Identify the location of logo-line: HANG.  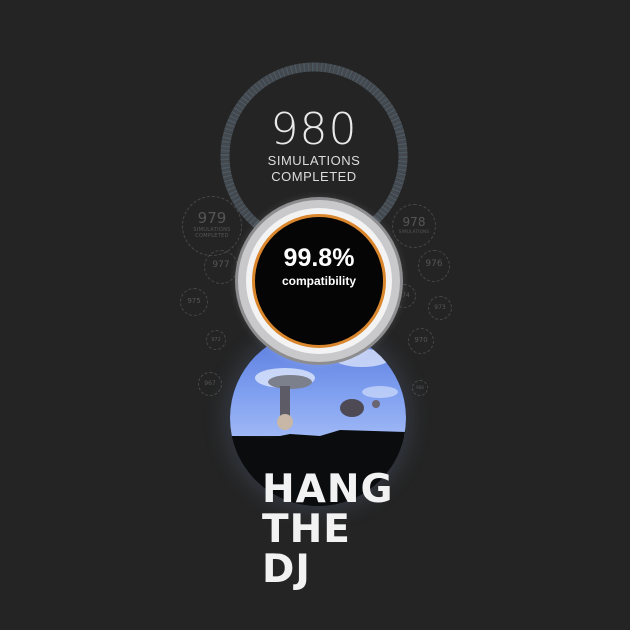
(328, 489).